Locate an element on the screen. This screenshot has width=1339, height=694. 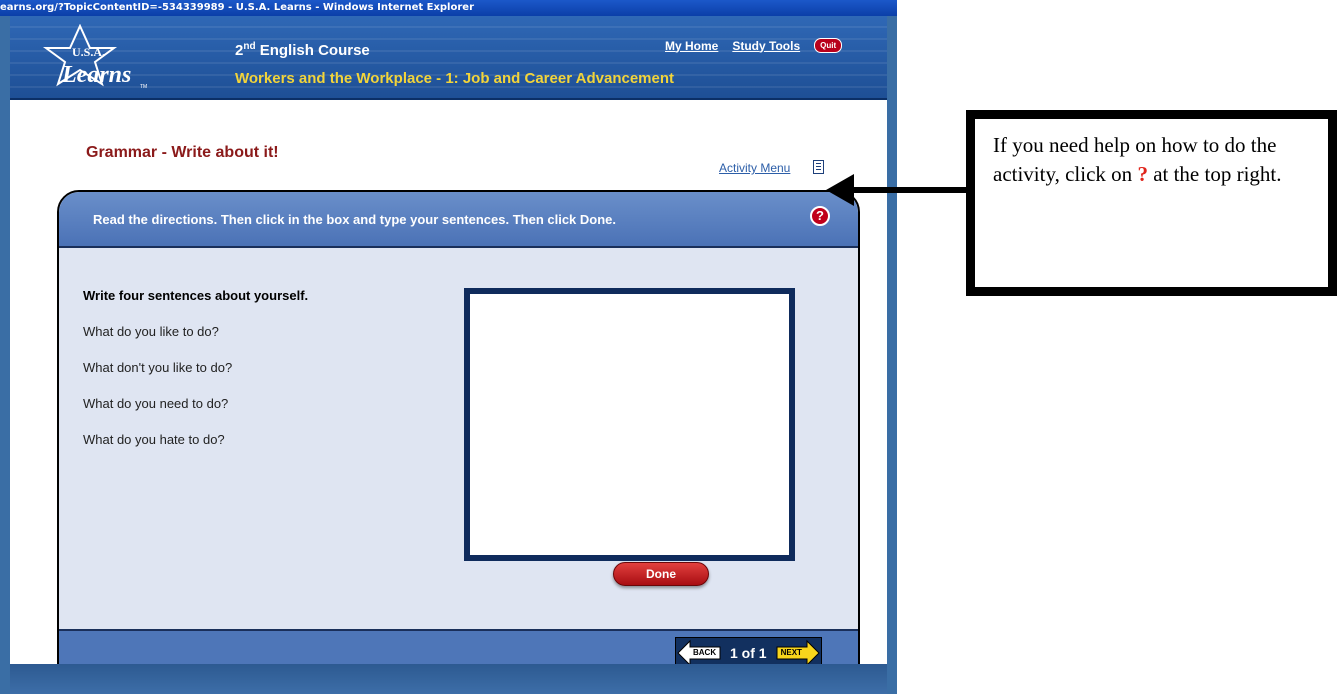
question-item: What don't you like to do? is located at coordinates (158, 367).